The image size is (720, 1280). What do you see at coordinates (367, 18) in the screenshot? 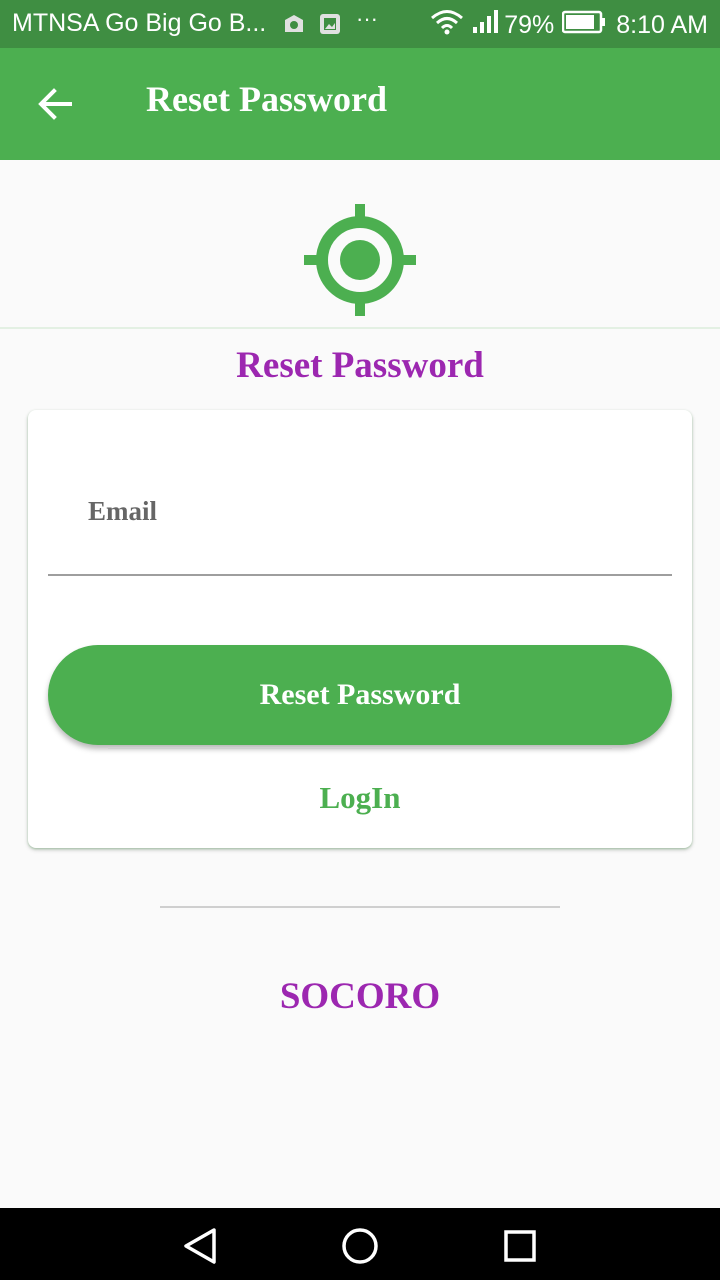
I see `more-notifications-indicator: ···` at bounding box center [367, 18].